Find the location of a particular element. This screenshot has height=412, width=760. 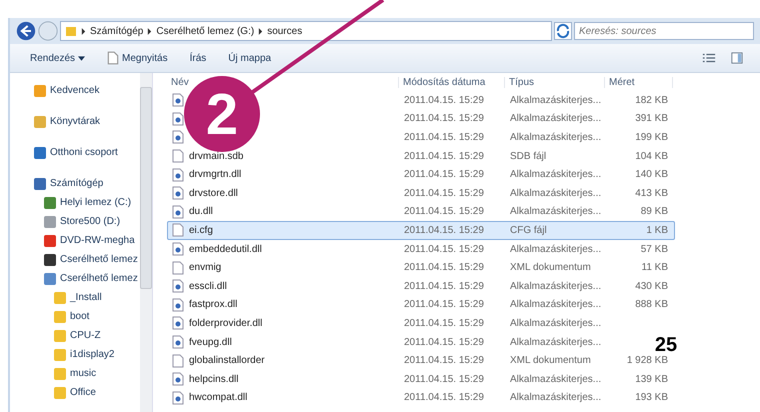

size-cell-text: 140 KB is located at coordinates (651, 174).